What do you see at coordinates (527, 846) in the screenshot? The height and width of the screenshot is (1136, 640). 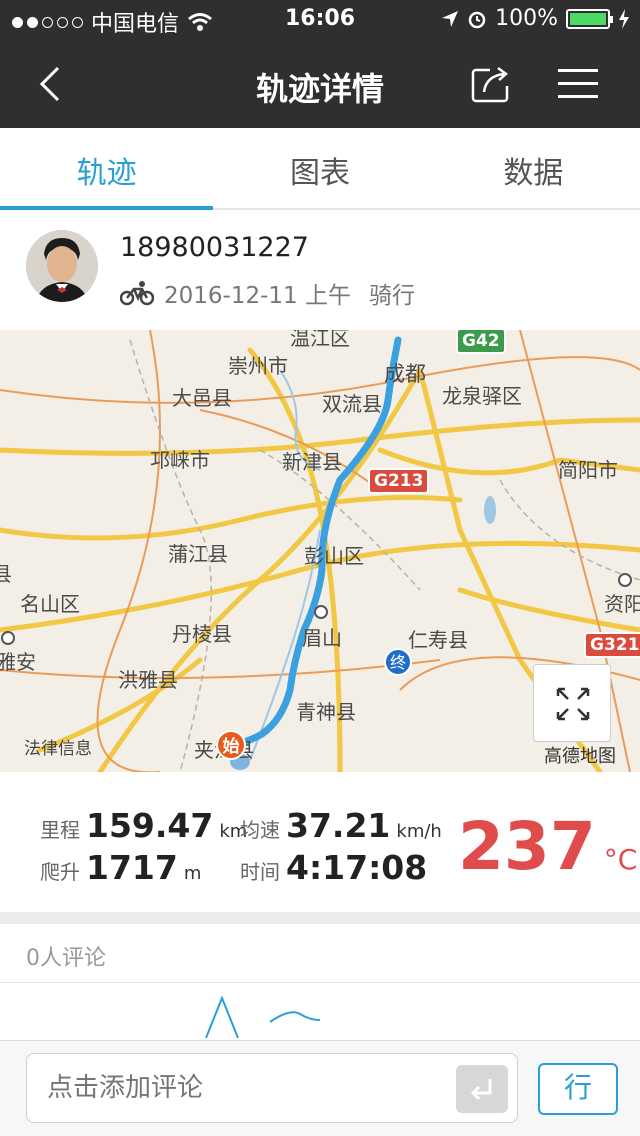 I see `temperature-value: 237` at bounding box center [527, 846].